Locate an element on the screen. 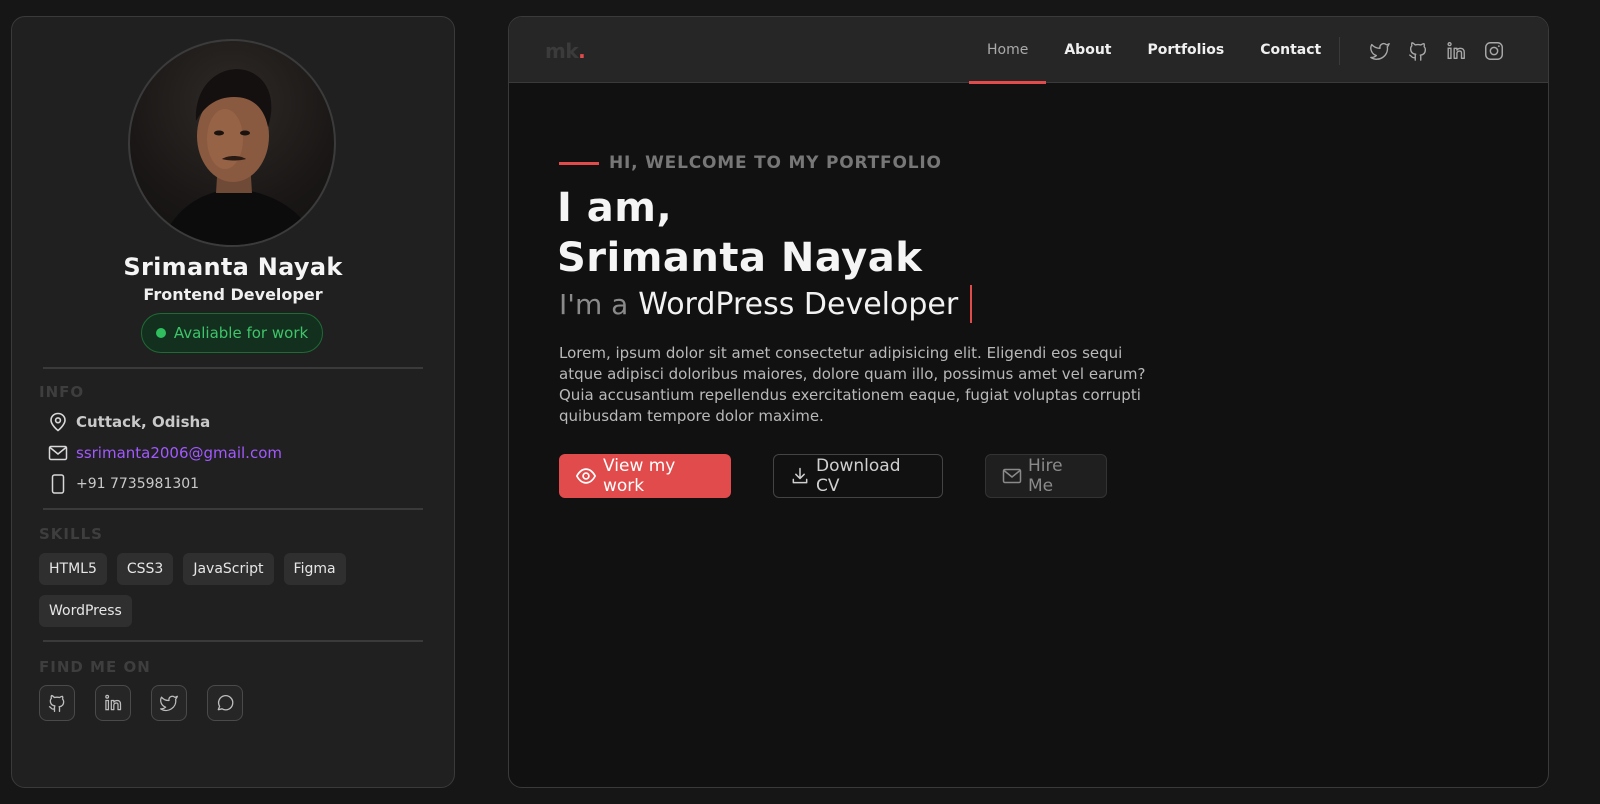  nav-link-about: About is located at coordinates (1087, 50).